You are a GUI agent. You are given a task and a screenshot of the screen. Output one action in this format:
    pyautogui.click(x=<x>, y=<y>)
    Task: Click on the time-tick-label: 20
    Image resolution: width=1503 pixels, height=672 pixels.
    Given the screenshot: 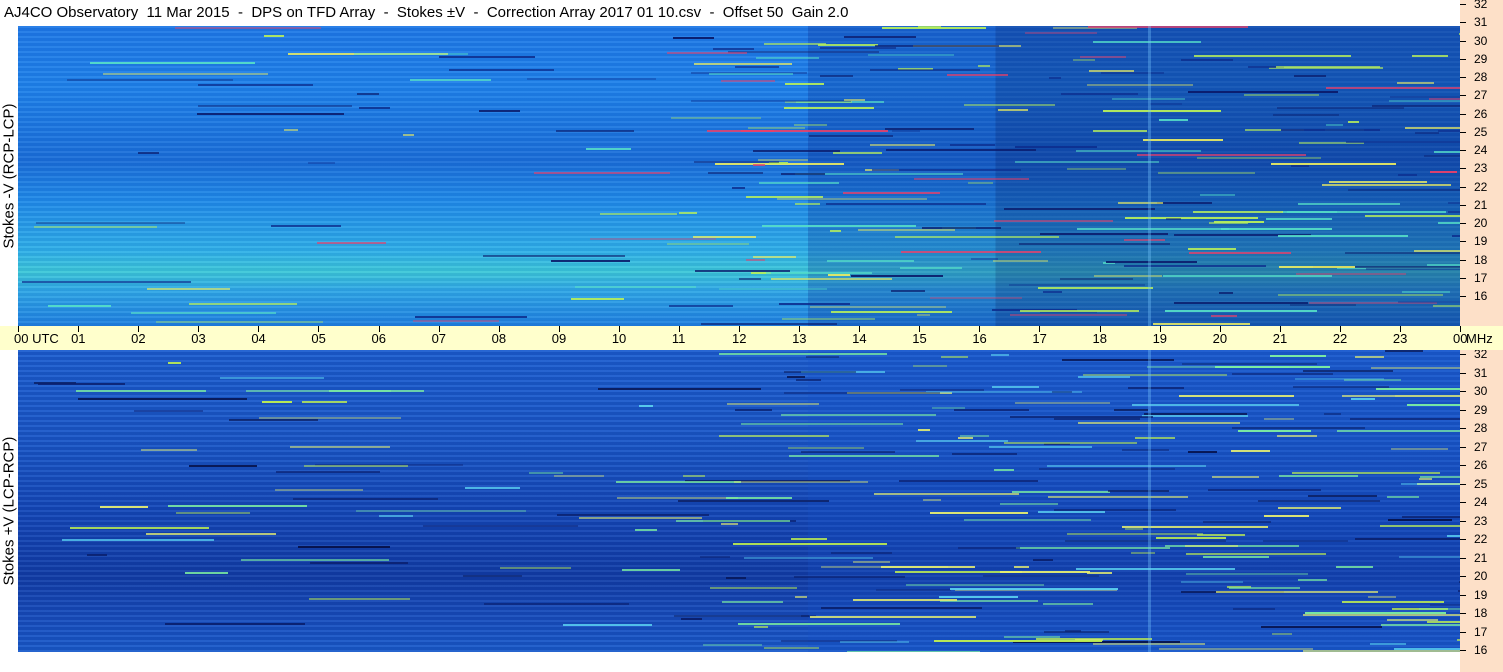 What is the action you would take?
    pyautogui.click(x=1220, y=338)
    